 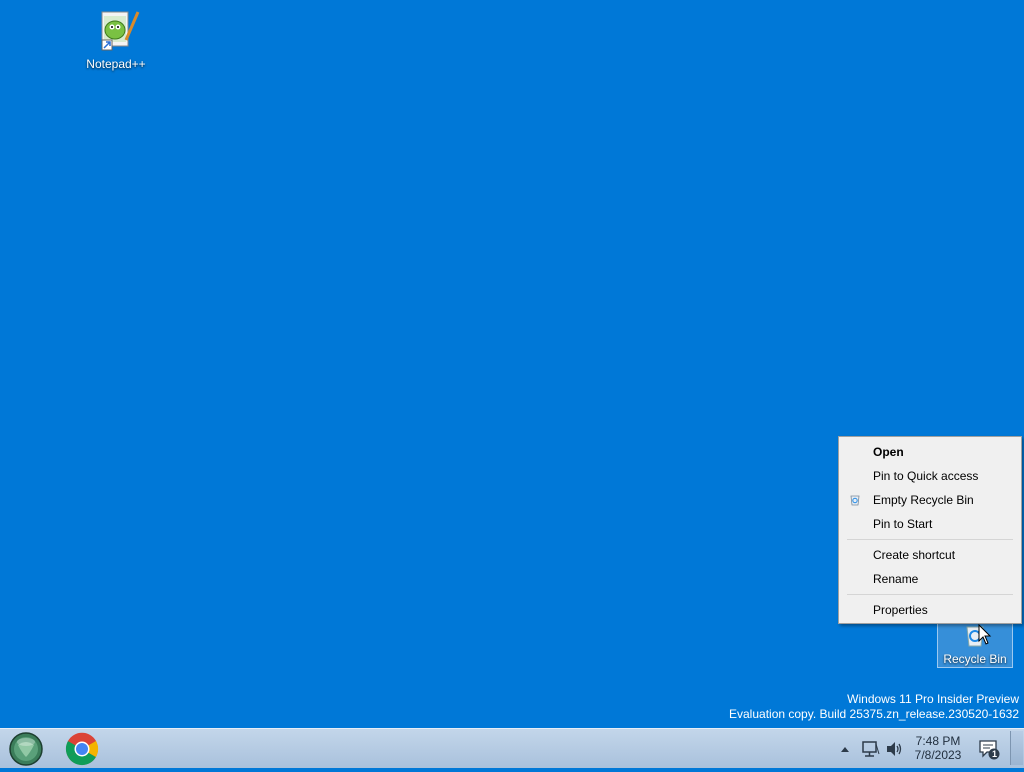 I want to click on menu-item-open: Open, so click(x=930, y=452).